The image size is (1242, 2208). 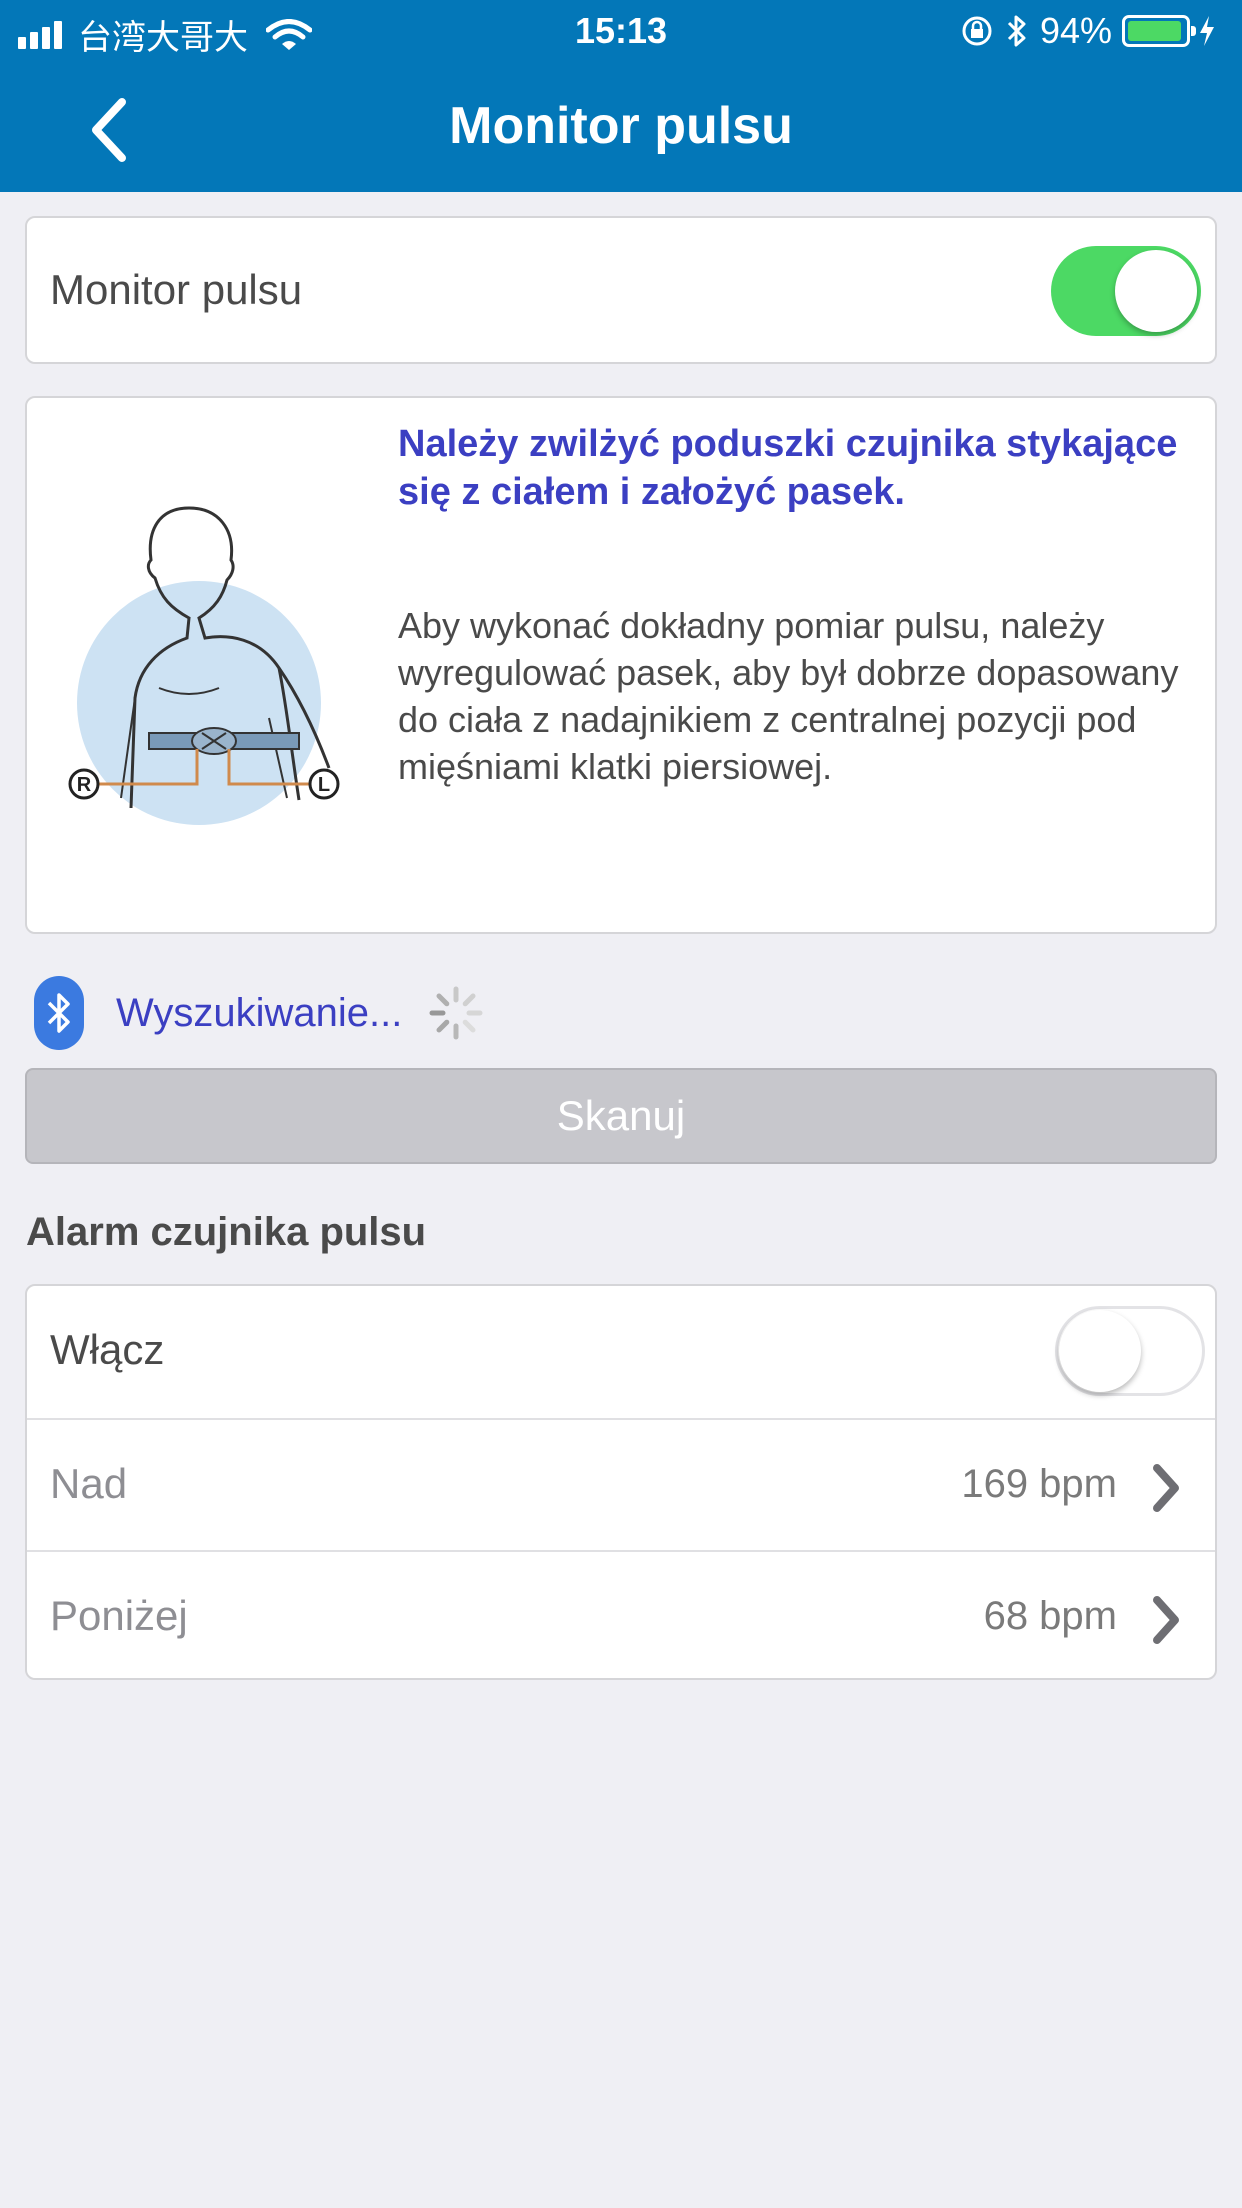 What do you see at coordinates (456, 1013) in the screenshot?
I see `loading-spinner-icon` at bounding box center [456, 1013].